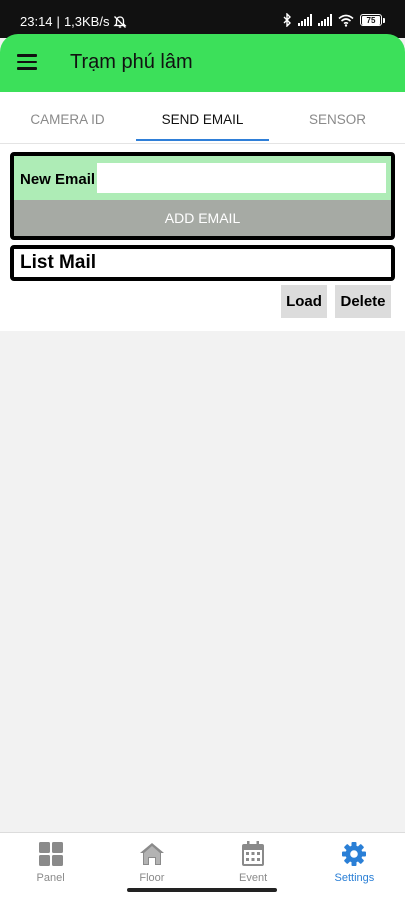 The width and height of the screenshot is (405, 900). I want to click on wifi-icon, so click(346, 20).